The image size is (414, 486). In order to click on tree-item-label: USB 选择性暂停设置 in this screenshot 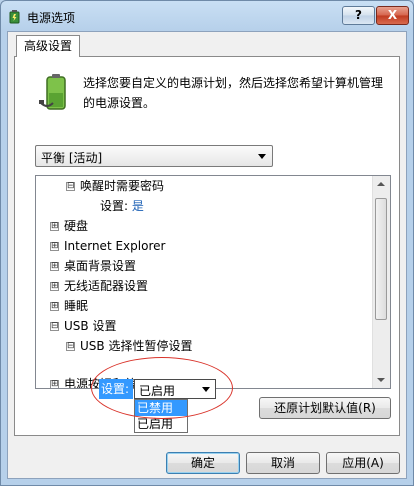, I will do `click(136, 346)`.